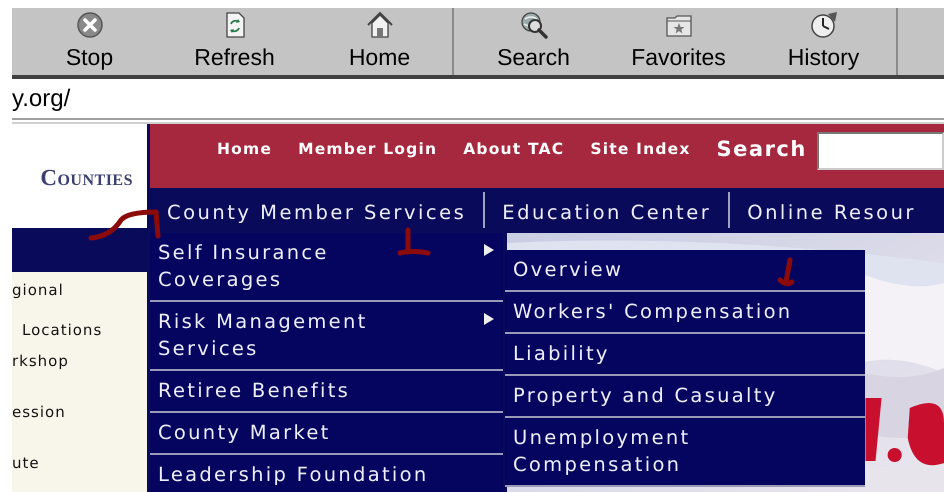  What do you see at coordinates (823, 210) in the screenshot?
I see `nav-menu-item: Online Resour` at bounding box center [823, 210].